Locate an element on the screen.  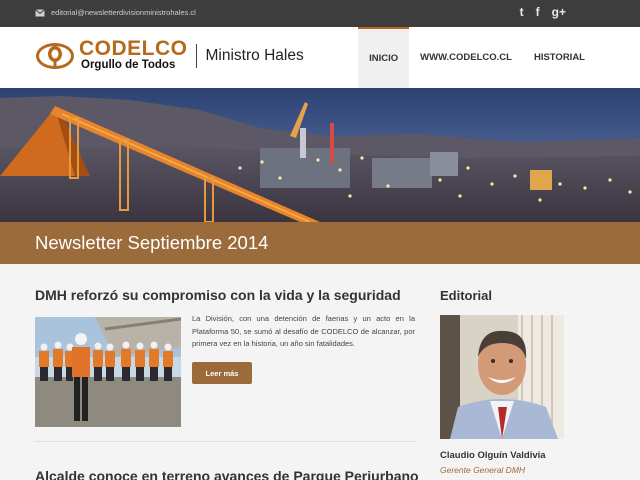
social-links: t f g+ is located at coordinates (543, 12).